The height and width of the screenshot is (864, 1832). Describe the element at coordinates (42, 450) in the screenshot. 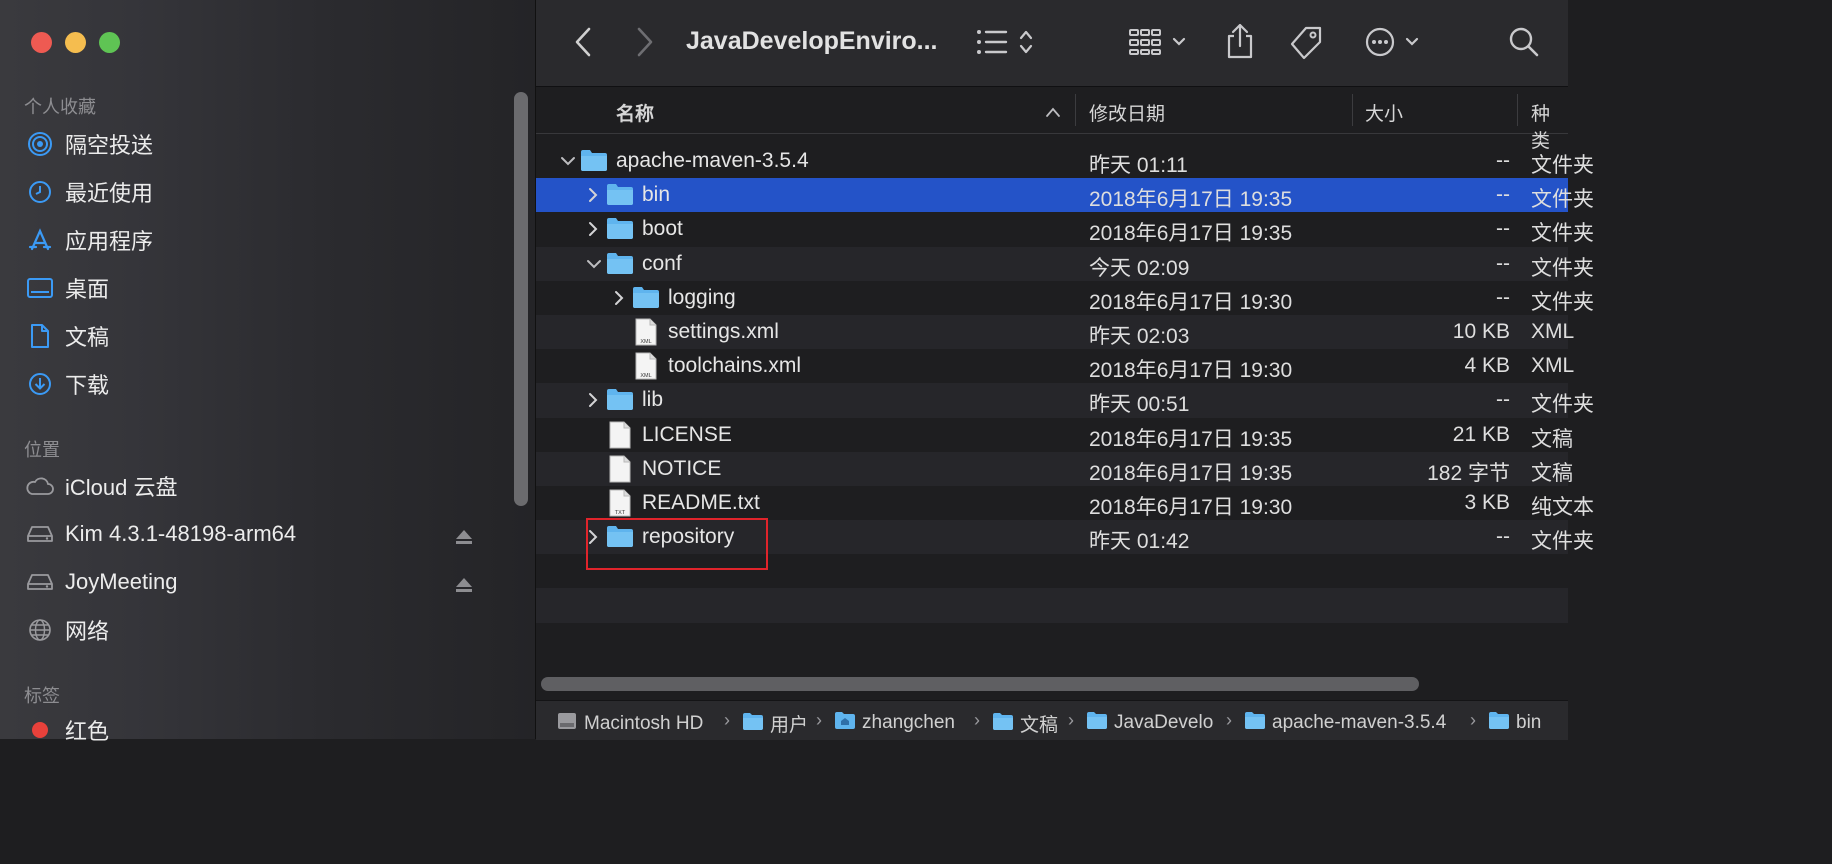

I see `locations-section-title: 位置` at that location.